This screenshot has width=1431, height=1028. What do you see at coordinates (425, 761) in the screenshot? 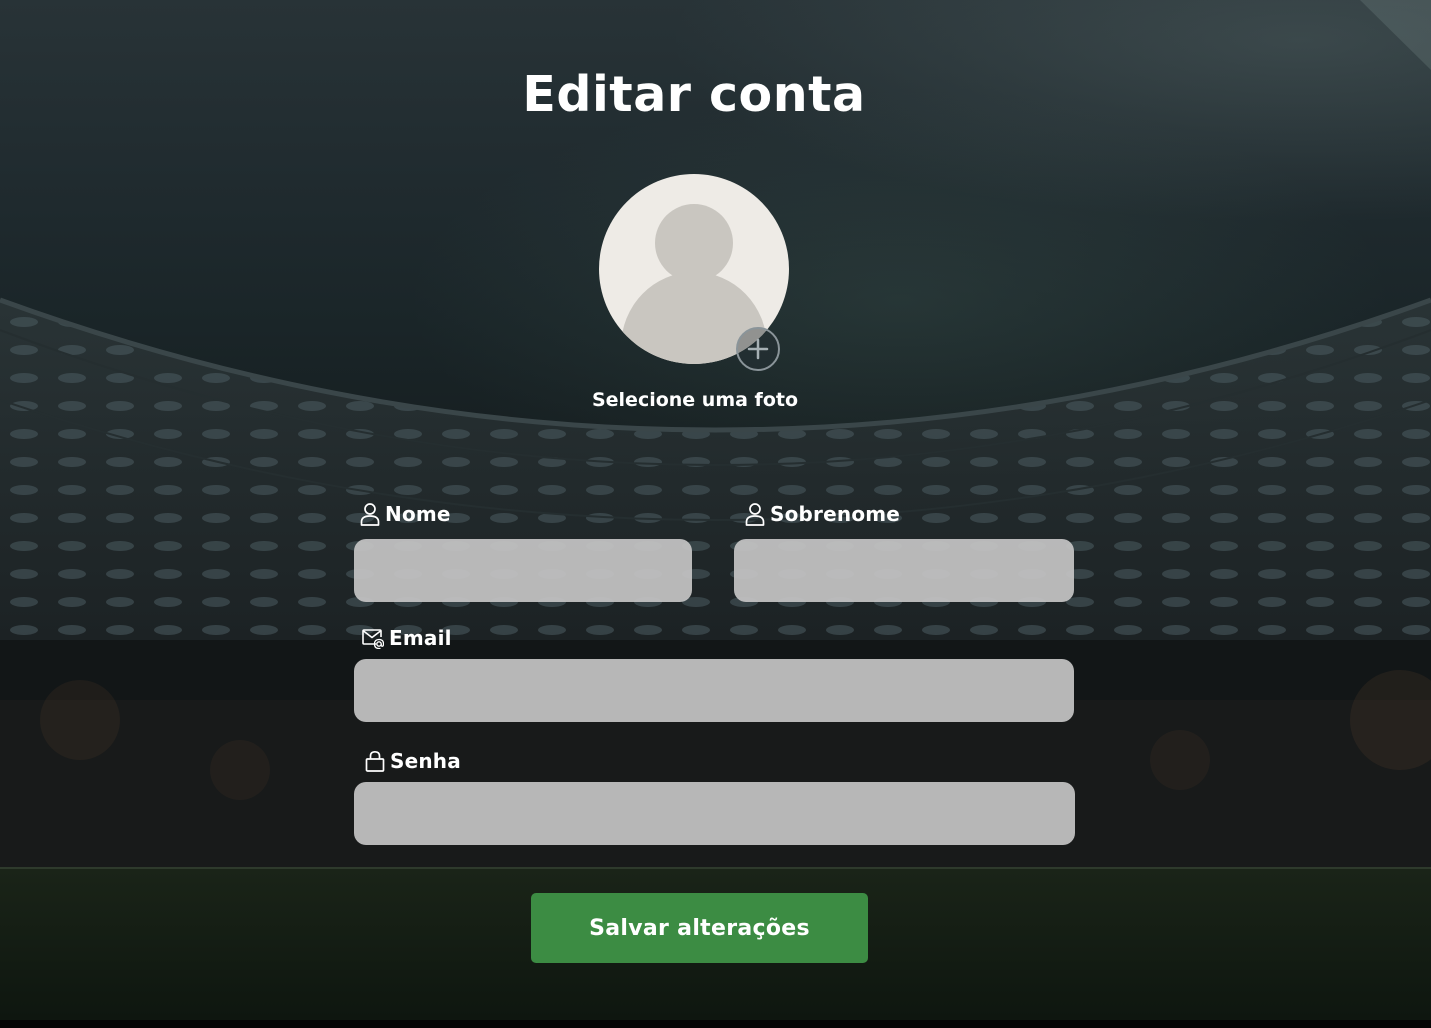
I see `password-label-text: Senha` at bounding box center [425, 761].